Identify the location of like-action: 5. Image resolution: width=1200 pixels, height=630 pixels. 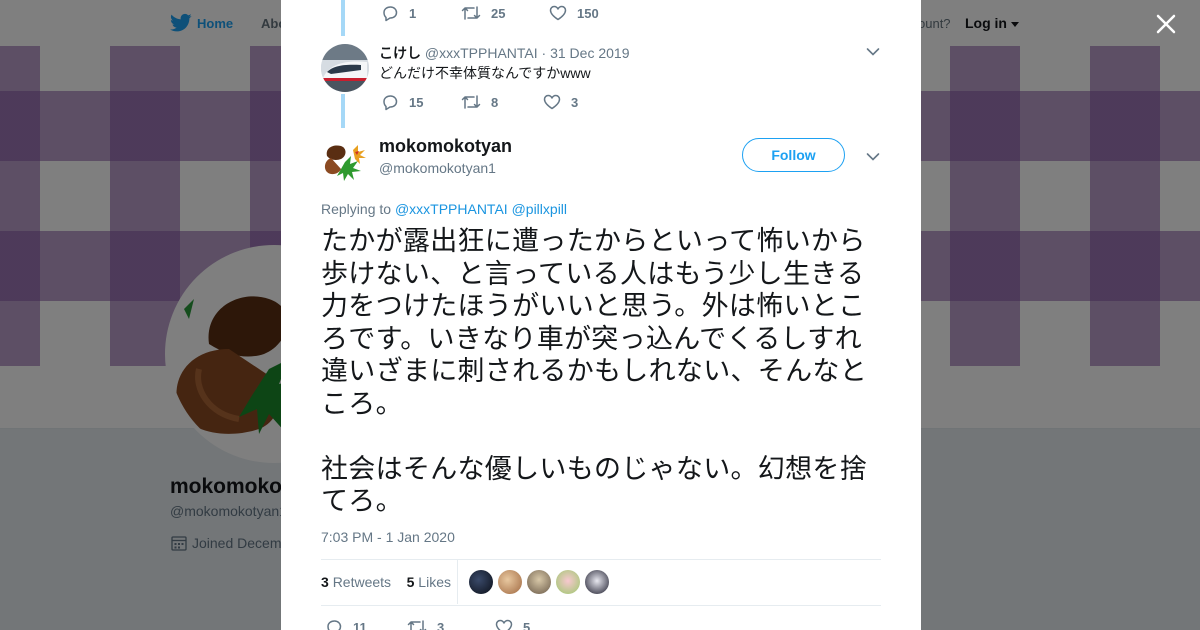
(512, 624).